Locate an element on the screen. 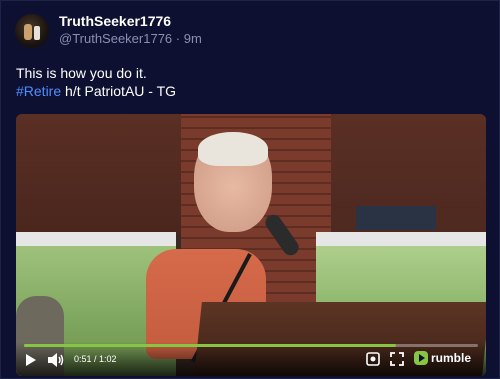  display-name: TruthSeeker1776 is located at coordinates (130, 21).